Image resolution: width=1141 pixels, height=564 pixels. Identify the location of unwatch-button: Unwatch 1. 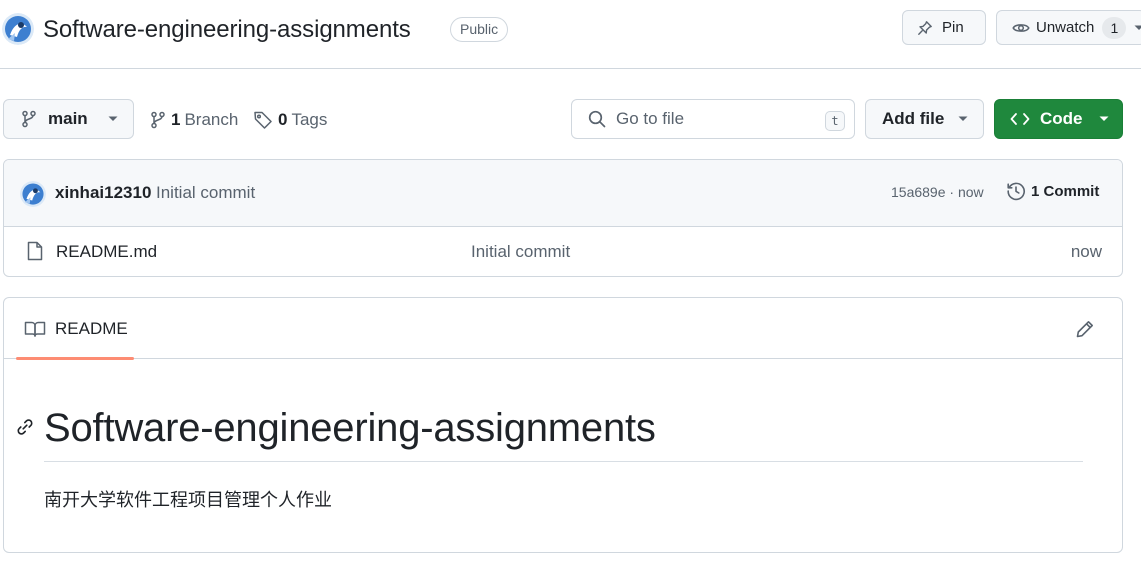
(1068, 27).